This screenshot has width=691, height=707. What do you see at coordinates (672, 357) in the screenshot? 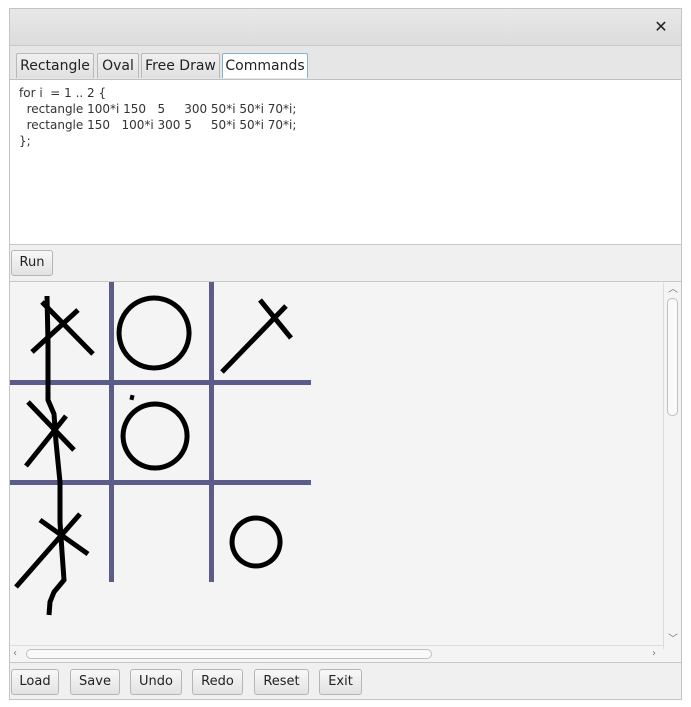
I see `vertical-scroll-thumb` at bounding box center [672, 357].